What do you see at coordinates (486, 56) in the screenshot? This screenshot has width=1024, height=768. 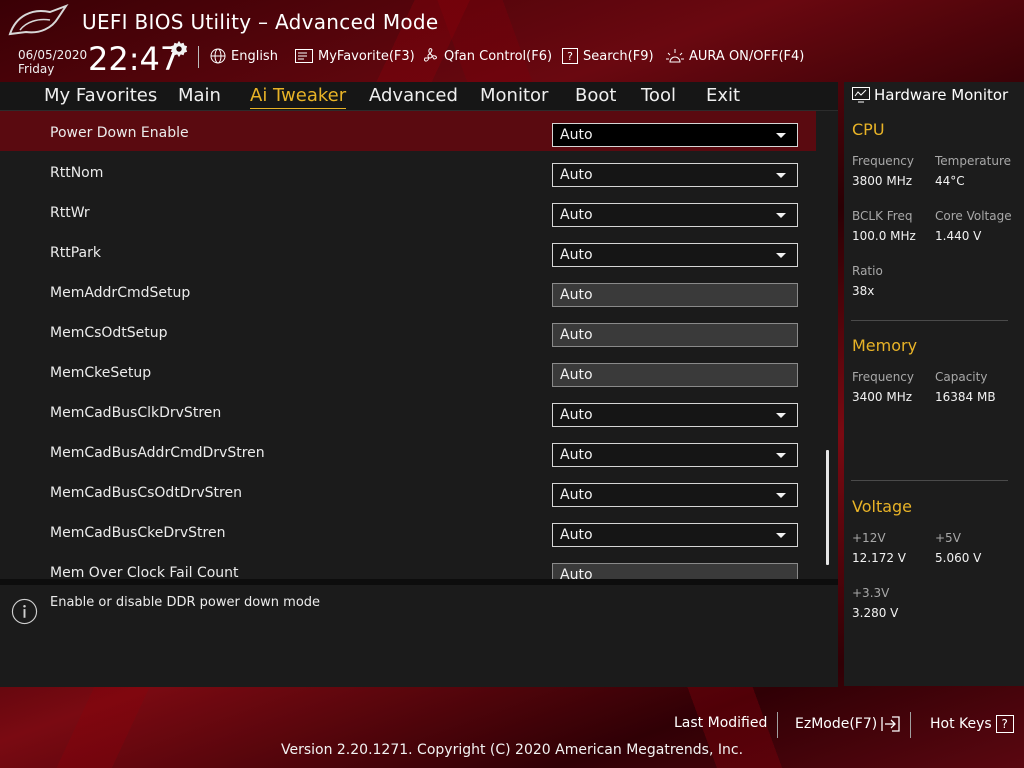 I see `qfan-control-button: Qfan Control(F6)` at bounding box center [486, 56].